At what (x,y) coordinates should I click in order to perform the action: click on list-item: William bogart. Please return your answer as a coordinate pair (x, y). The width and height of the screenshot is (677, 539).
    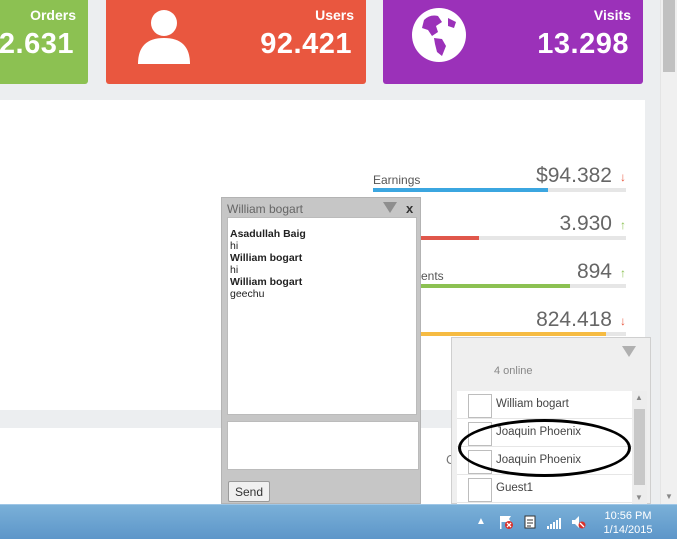
    Looking at the image, I should click on (544, 405).